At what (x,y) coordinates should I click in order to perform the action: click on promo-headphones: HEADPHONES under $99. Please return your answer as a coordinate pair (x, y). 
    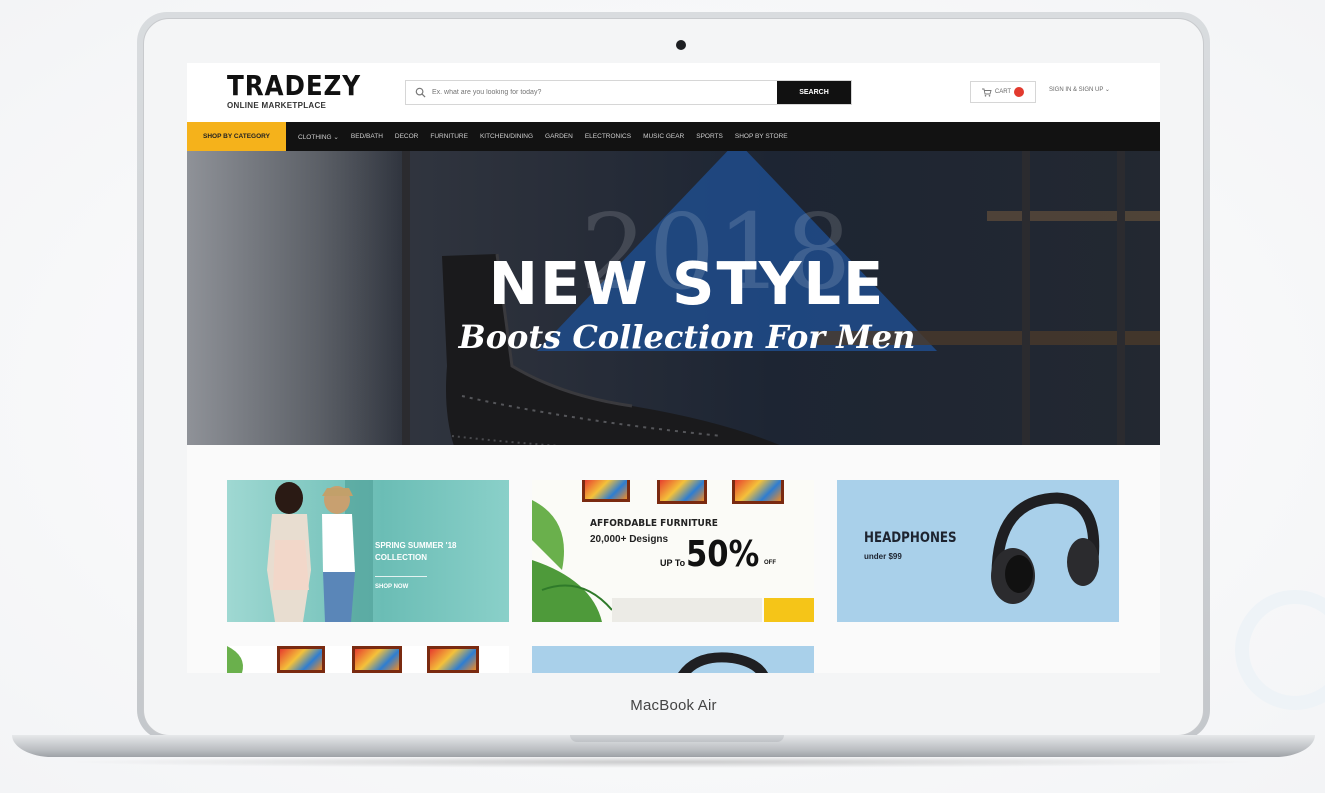
    Looking at the image, I should click on (978, 551).